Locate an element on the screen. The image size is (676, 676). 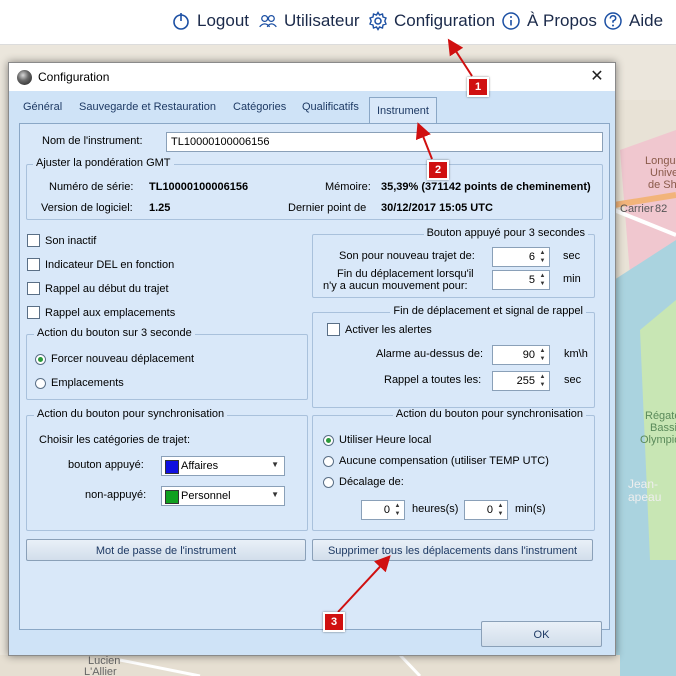
remind-trip-start-checkbox: Rappel au début du trajet is located at coordinates (98, 288).